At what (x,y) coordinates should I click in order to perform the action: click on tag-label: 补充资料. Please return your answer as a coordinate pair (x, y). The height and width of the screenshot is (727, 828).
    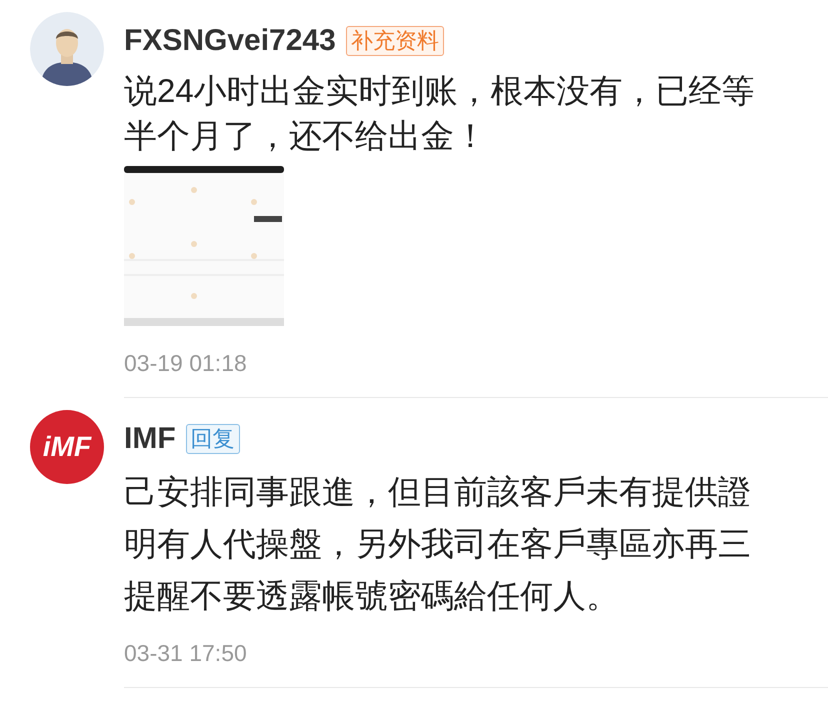
    Looking at the image, I should click on (395, 41).